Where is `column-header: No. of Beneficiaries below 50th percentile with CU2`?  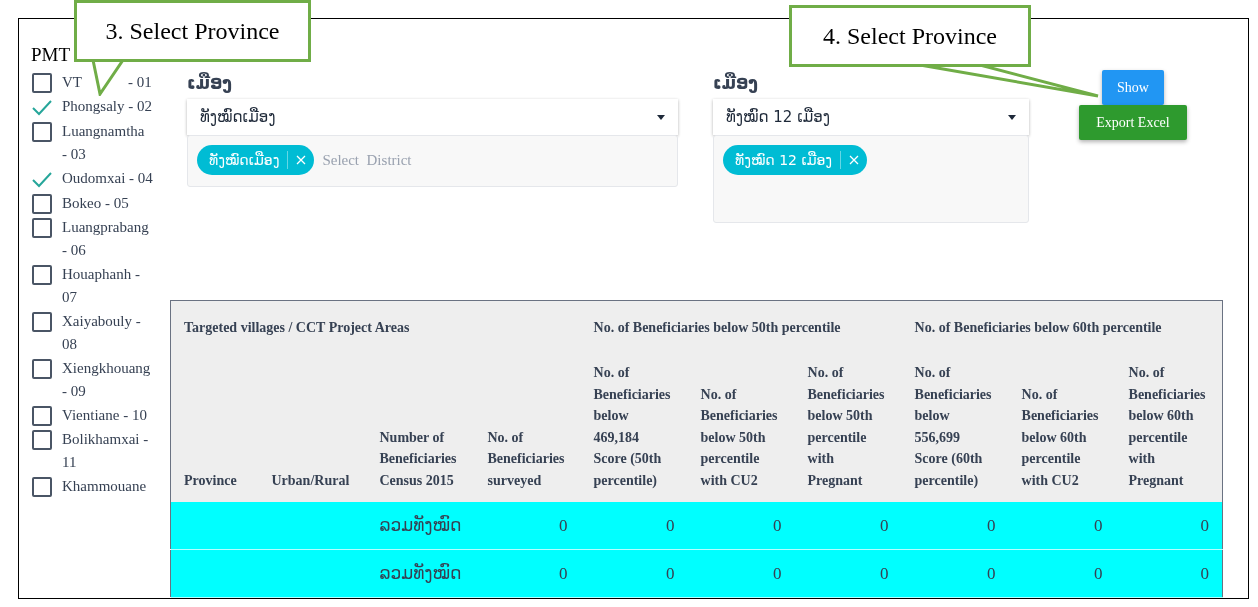 column-header: No. of Beneficiaries below 50th percentile with CU2 is located at coordinates (741, 426).